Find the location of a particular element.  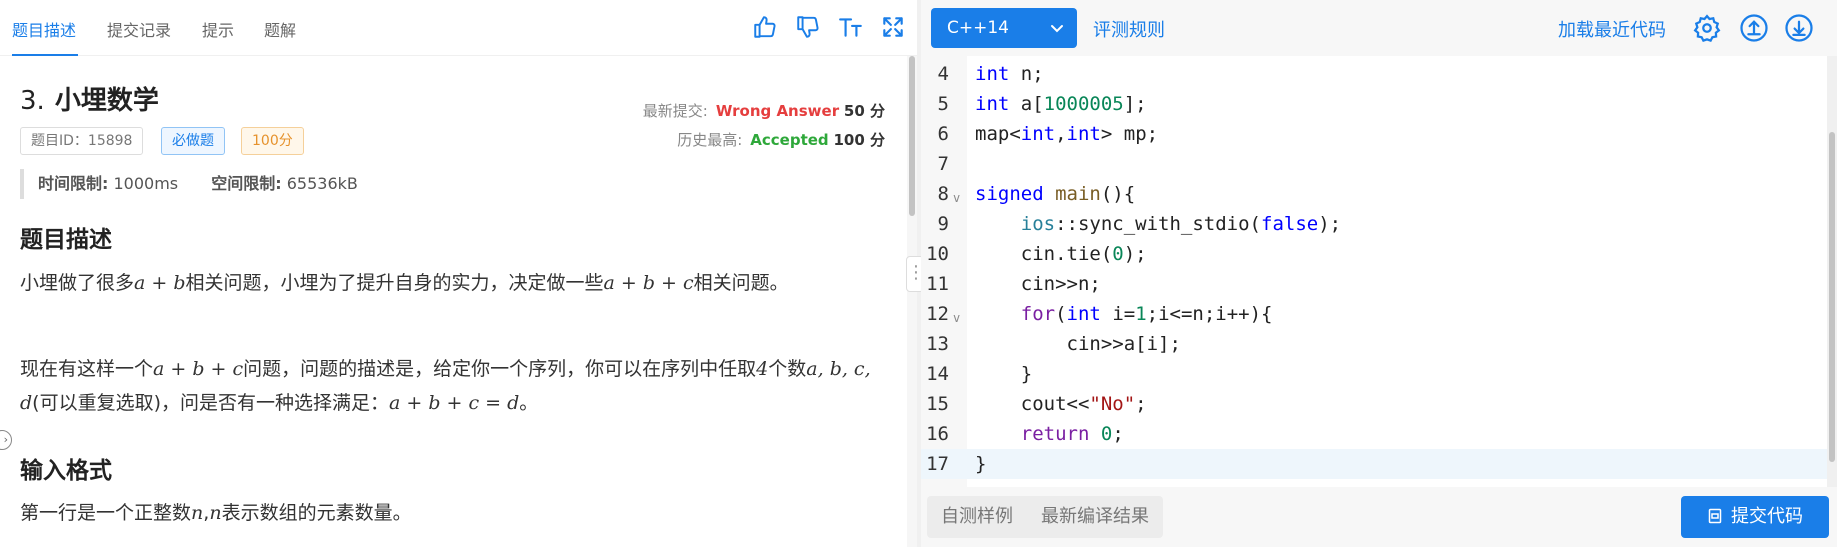

code-line: 9 ios::sync_with_stdio(false); is located at coordinates (1374, 224).